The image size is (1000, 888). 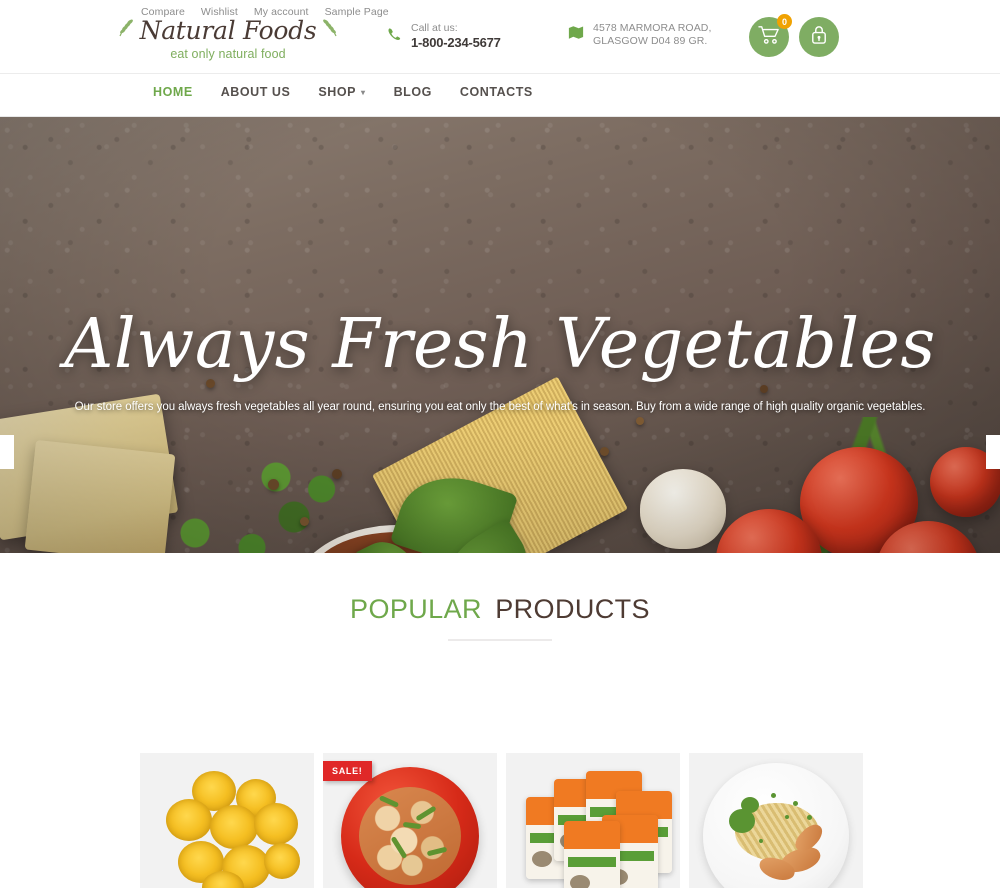 What do you see at coordinates (993, 452) in the screenshot?
I see `slider-next-arrow` at bounding box center [993, 452].